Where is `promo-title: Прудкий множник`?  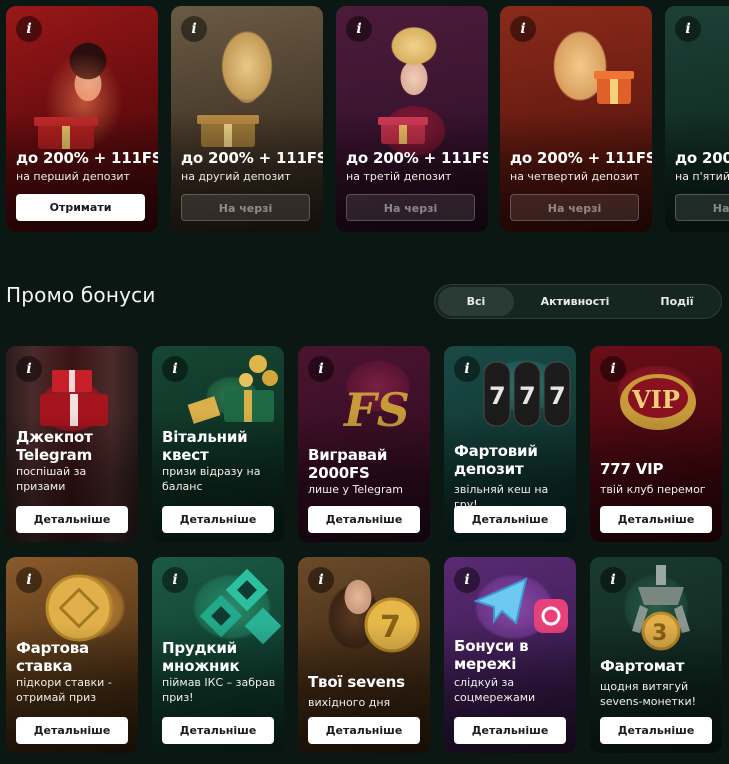 promo-title: Прудкий множник is located at coordinates (201, 657).